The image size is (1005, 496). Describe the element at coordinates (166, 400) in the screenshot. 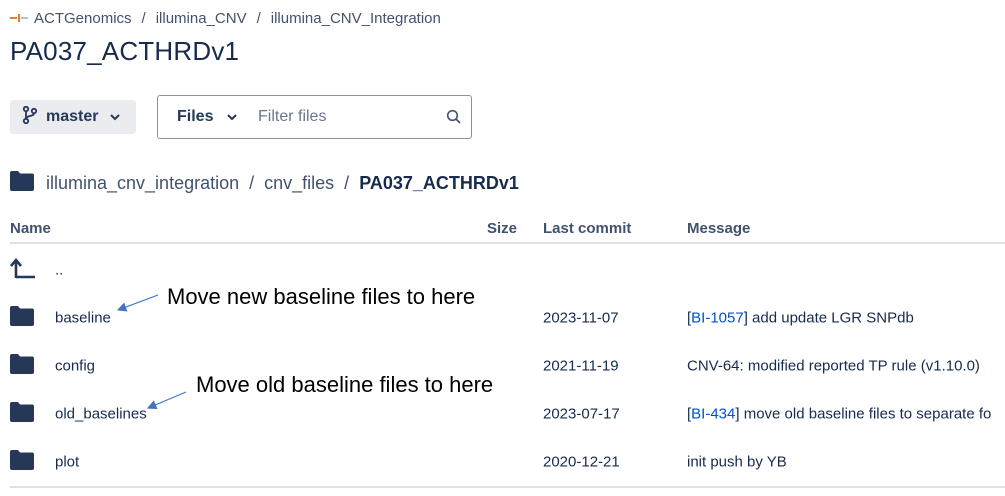

I see `arrow-old-baseline` at that location.